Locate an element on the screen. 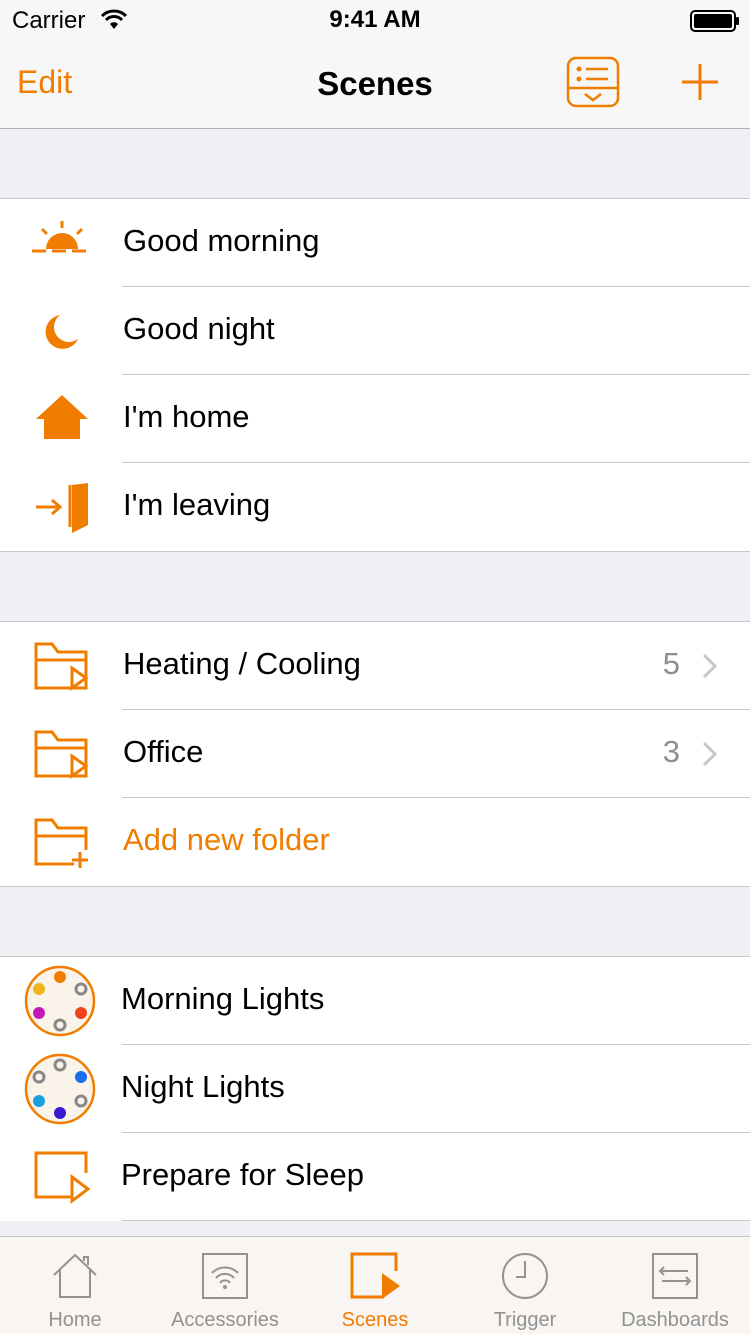 The height and width of the screenshot is (1334, 750). tab-scenes: Scenes is located at coordinates (375, 1285).